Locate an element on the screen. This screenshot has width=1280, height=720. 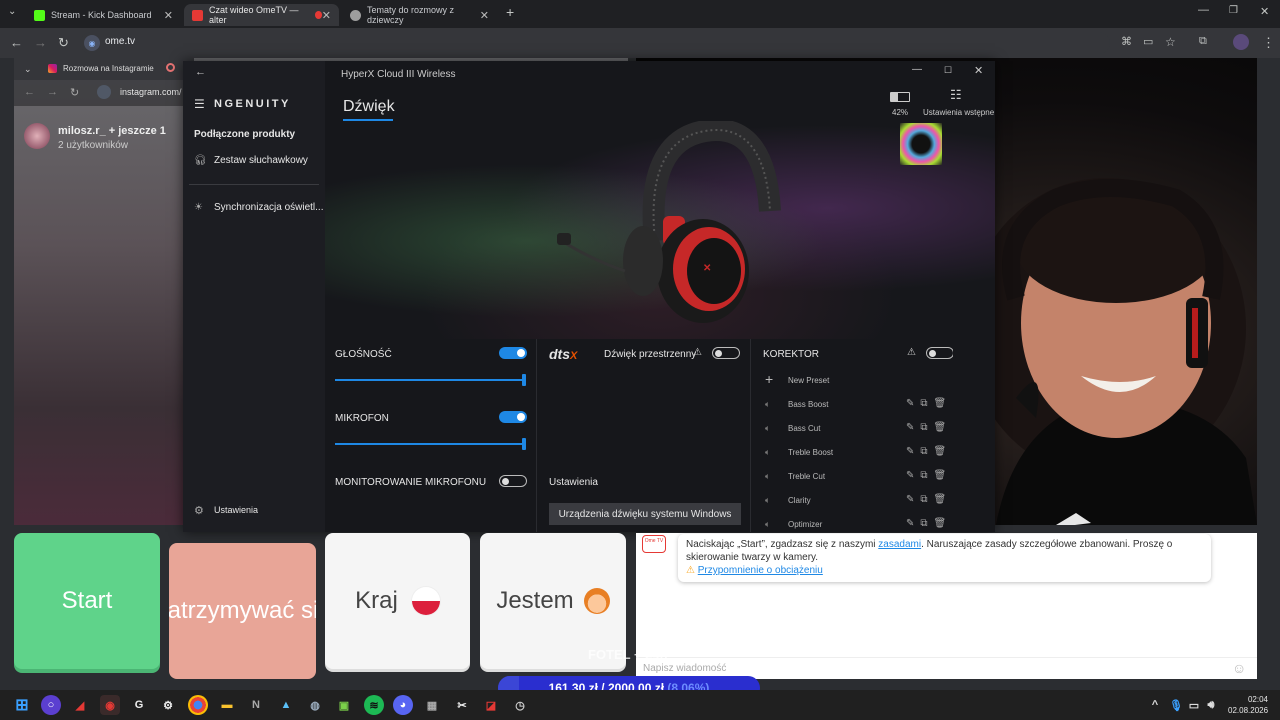
volume-toggle is located at coordinates (513, 353).